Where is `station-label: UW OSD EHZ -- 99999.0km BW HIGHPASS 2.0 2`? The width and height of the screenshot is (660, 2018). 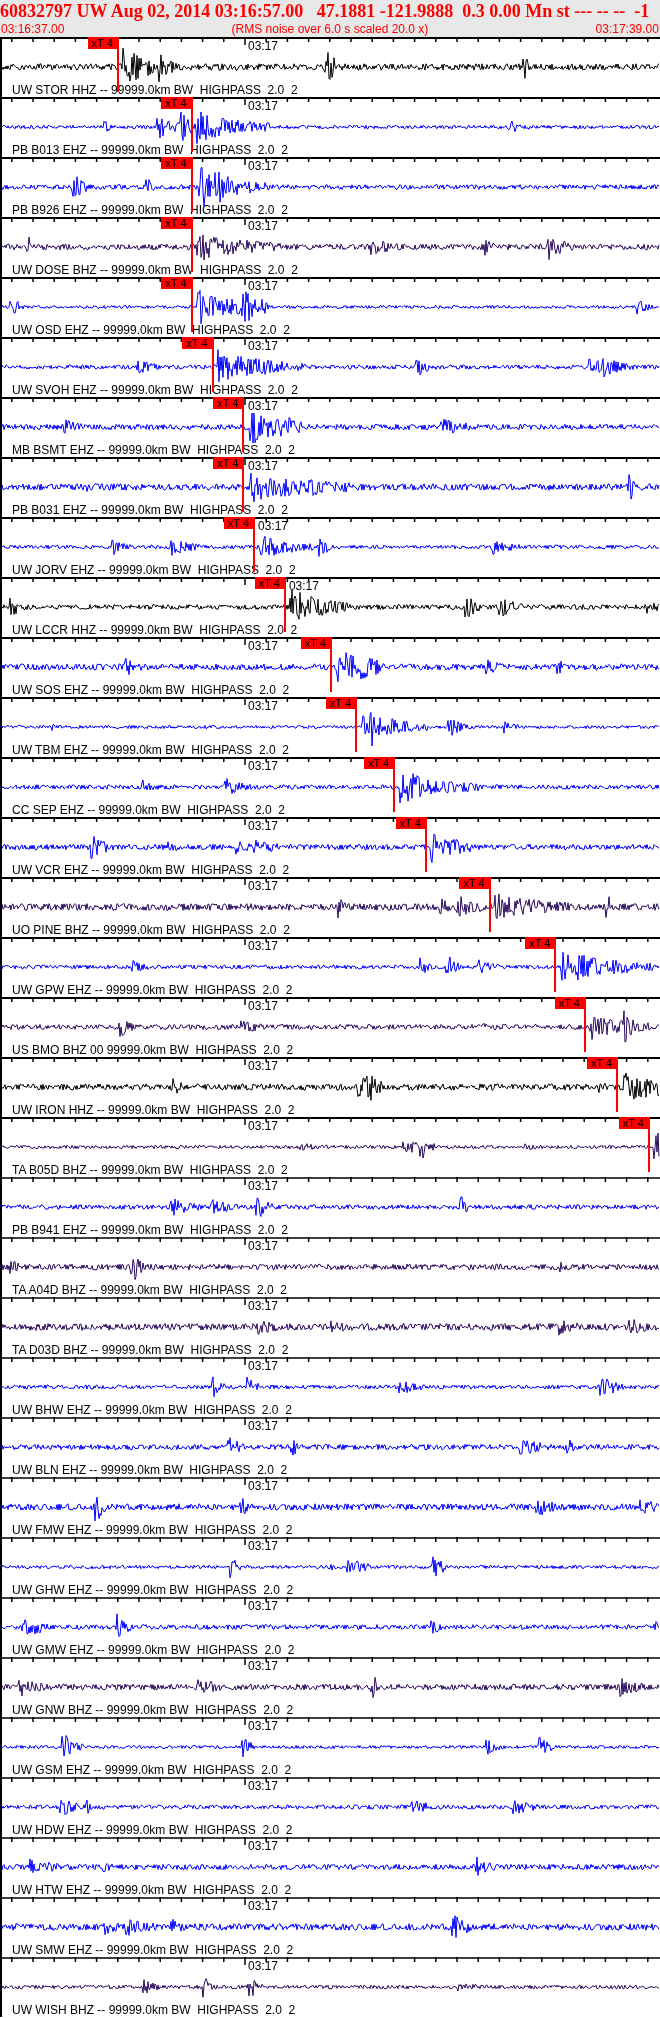 station-label: UW OSD EHZ -- 99999.0km BW HIGHPASS 2.0 2 is located at coordinates (151, 330).